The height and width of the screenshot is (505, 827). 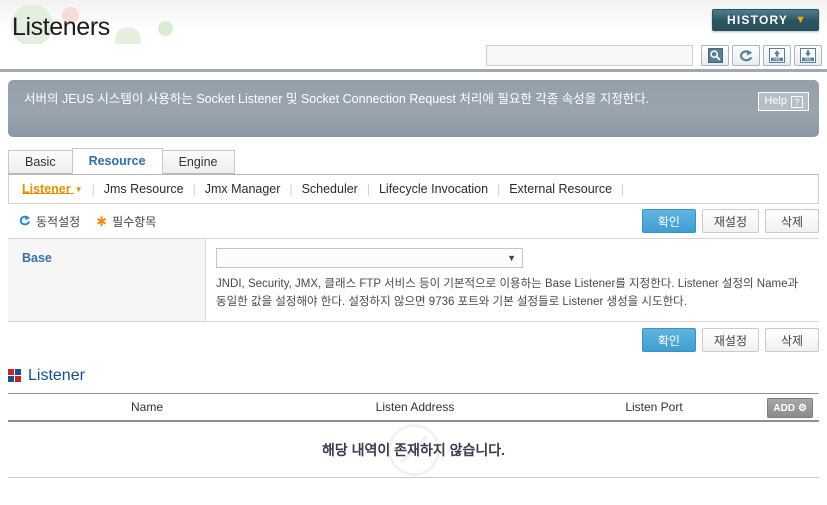 I want to click on search-input, so click(x=589, y=55).